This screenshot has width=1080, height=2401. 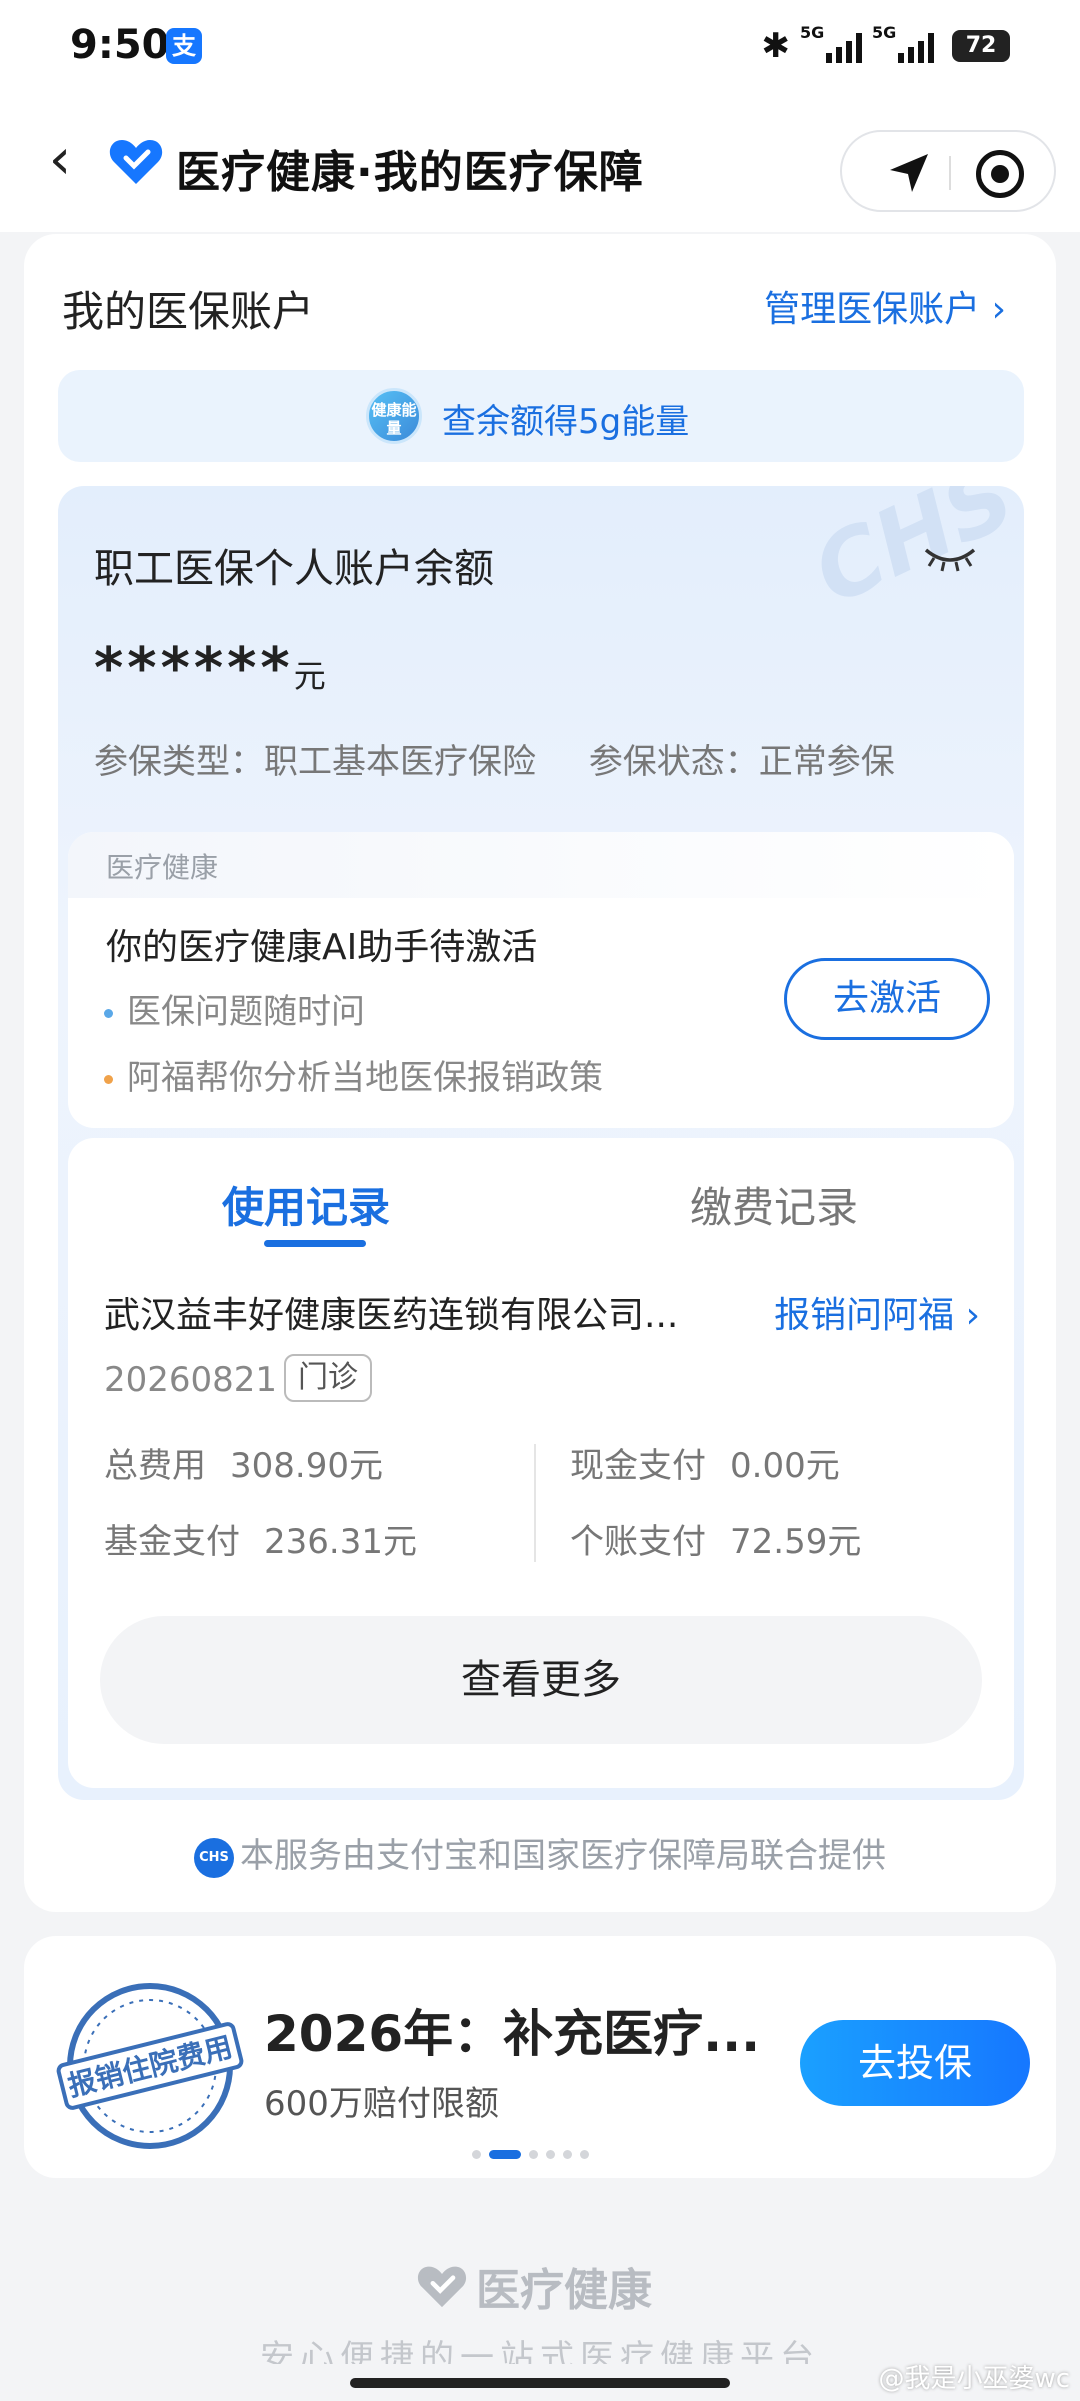 I want to click on back-chevron-icon: ‹, so click(x=60, y=162).